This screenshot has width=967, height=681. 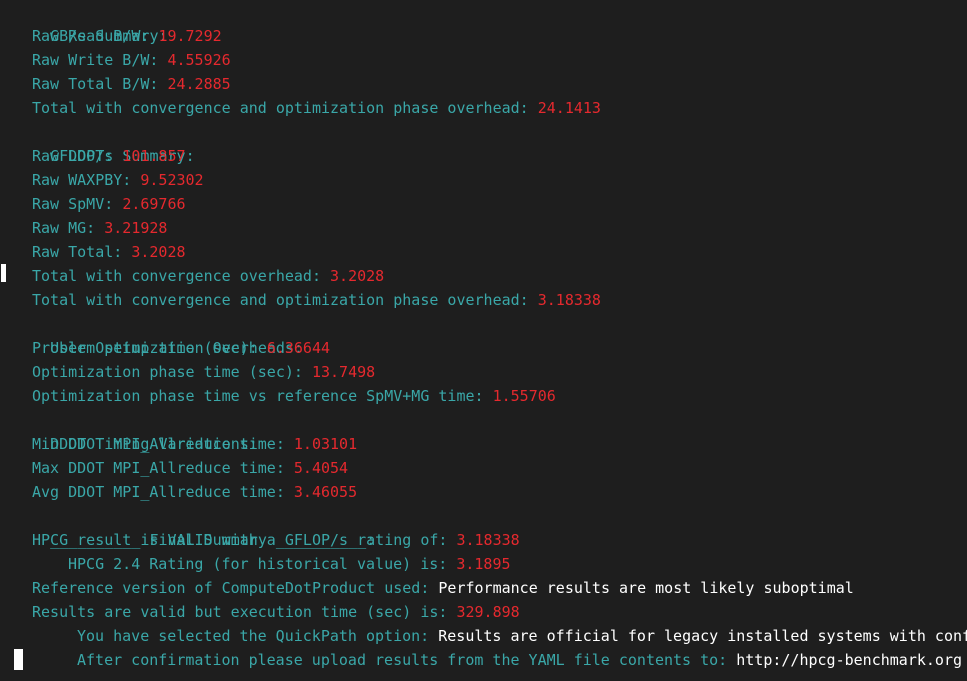 I want to click on gflops-summary-header: GFLOP/s Summary:, so click(x=104, y=142).